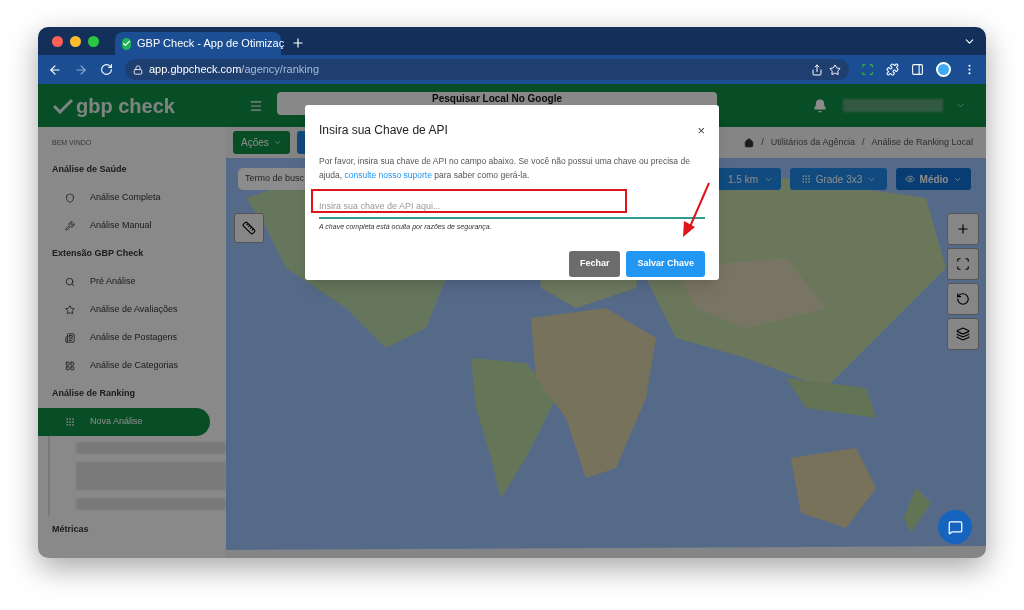  Describe the element at coordinates (124, 310) in the screenshot. I see `sidebar-item: Análise de Avaliações` at that location.